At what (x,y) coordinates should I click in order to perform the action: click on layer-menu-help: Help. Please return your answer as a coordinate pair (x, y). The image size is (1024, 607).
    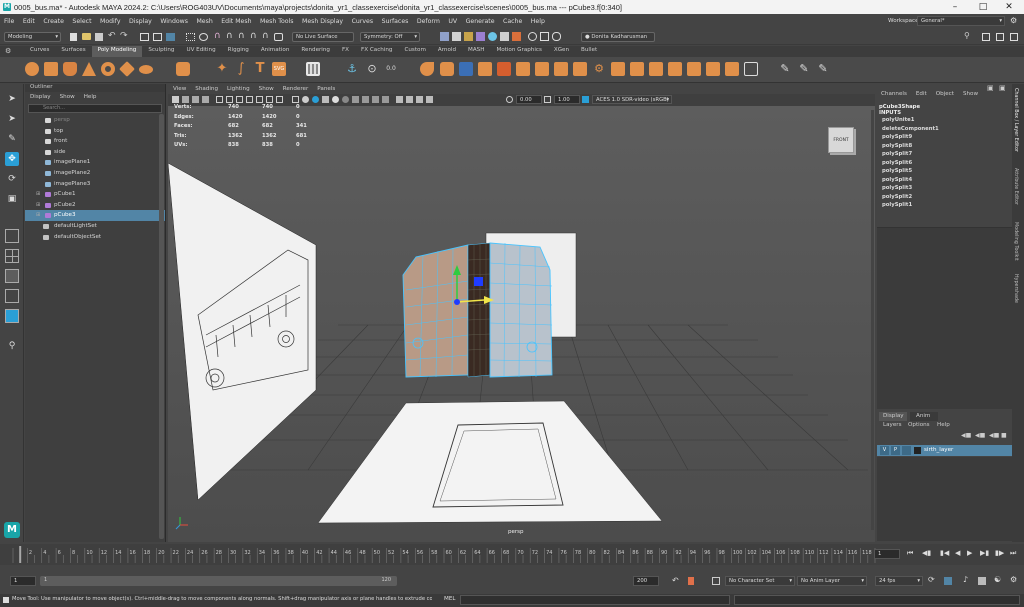
    Looking at the image, I should click on (943, 425).